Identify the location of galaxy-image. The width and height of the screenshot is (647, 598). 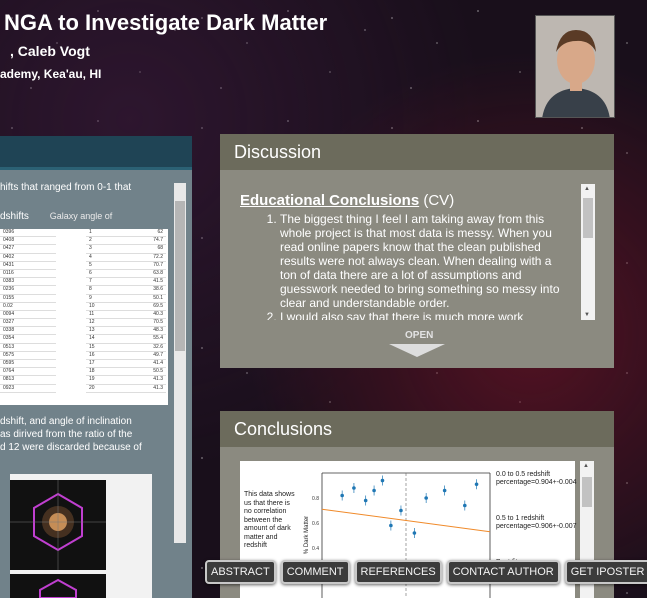
(81, 536).